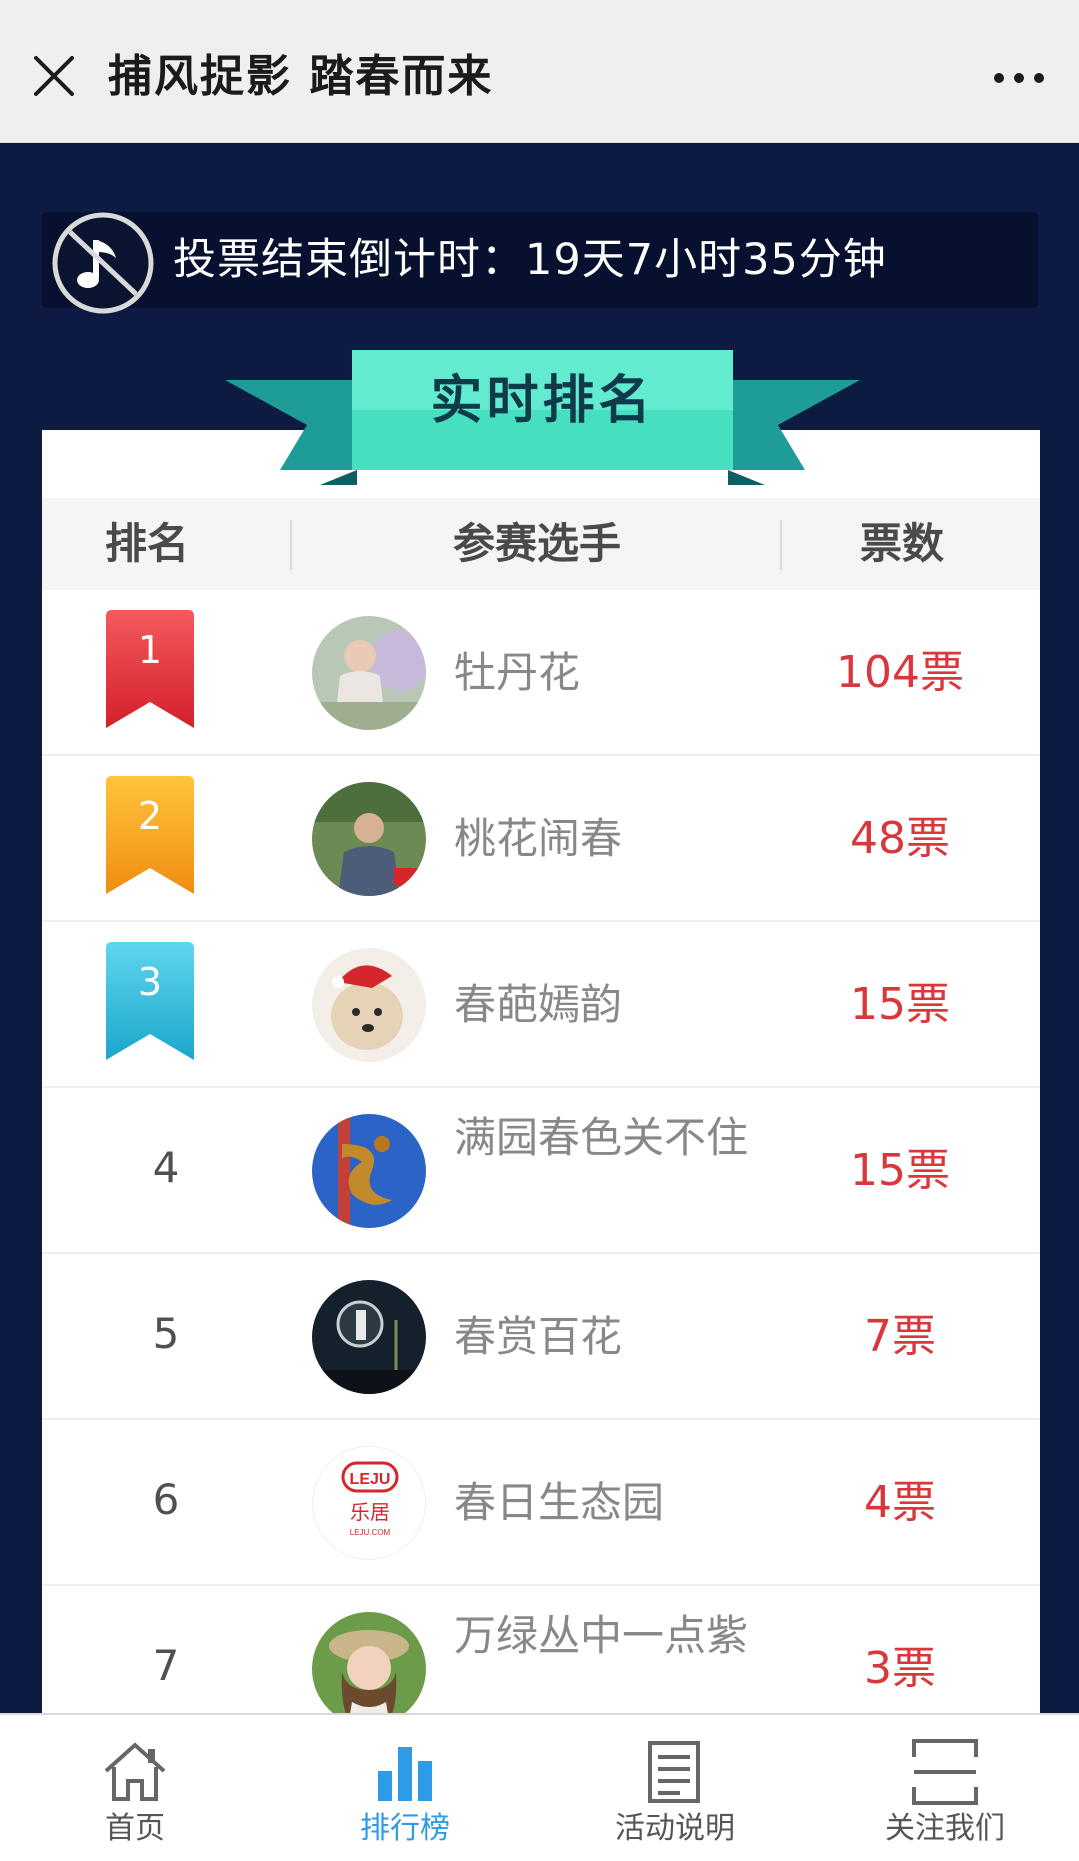 The height and width of the screenshot is (1861, 1079). What do you see at coordinates (542, 401) in the screenshot?
I see `ranking-banner-title: 实时排名` at bounding box center [542, 401].